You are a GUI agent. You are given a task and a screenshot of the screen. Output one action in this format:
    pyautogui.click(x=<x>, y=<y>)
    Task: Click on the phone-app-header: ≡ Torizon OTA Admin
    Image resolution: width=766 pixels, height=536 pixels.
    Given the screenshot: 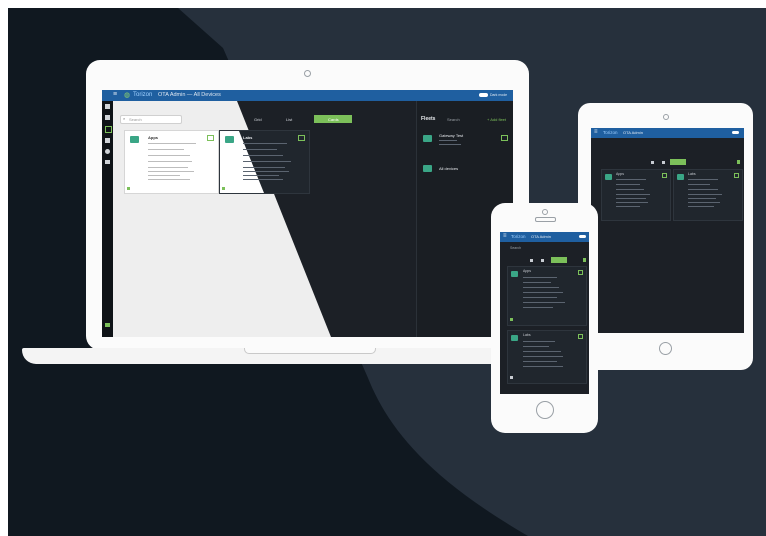 What is the action you would take?
    pyautogui.click(x=544, y=237)
    